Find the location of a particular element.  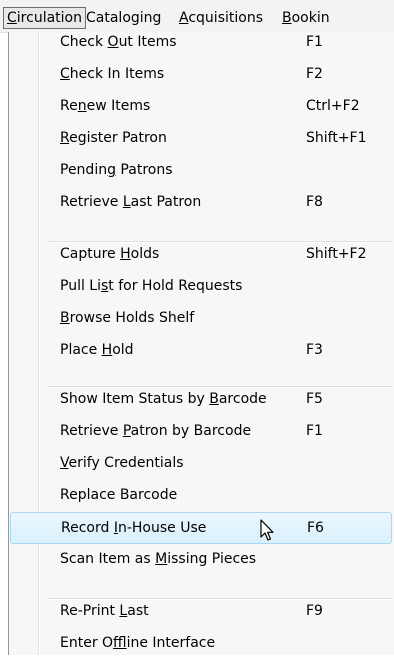

menu-item-label-text: Replace Barcode is located at coordinates (119, 495).